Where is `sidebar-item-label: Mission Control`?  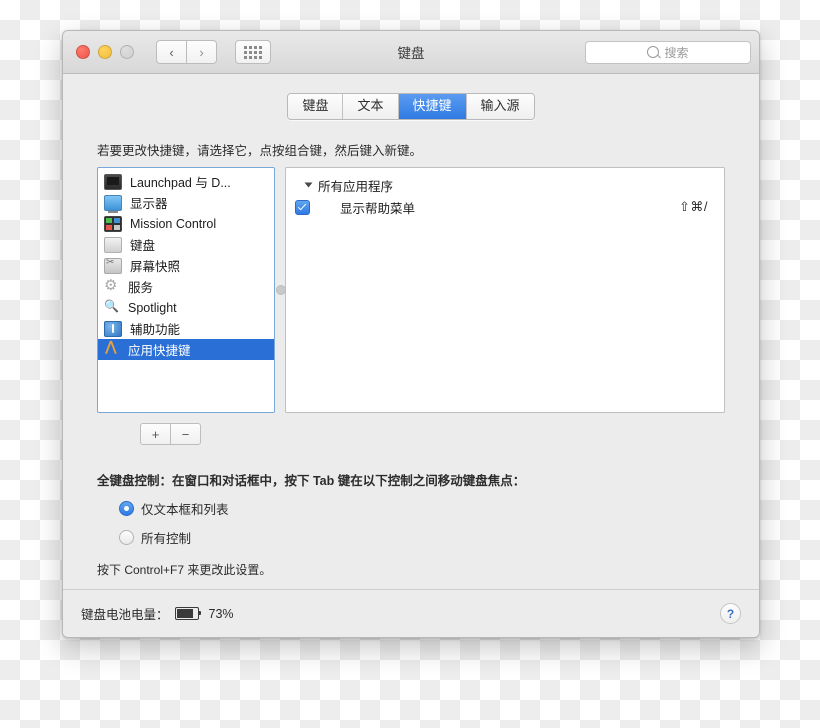
sidebar-item-label: Mission Control is located at coordinates (173, 223).